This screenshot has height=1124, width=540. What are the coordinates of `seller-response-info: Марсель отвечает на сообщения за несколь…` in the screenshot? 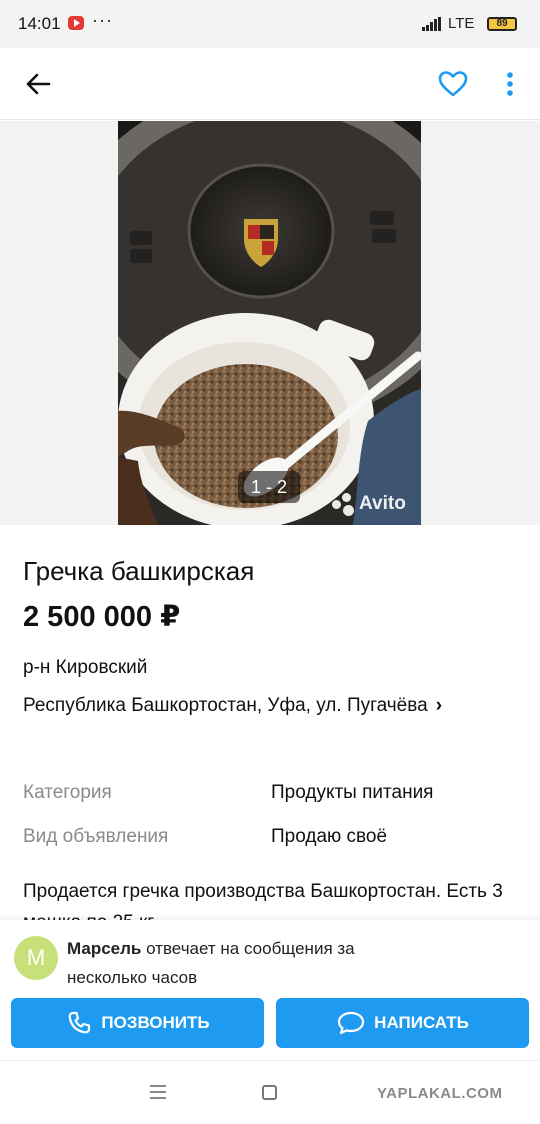 It's located at (232, 963).